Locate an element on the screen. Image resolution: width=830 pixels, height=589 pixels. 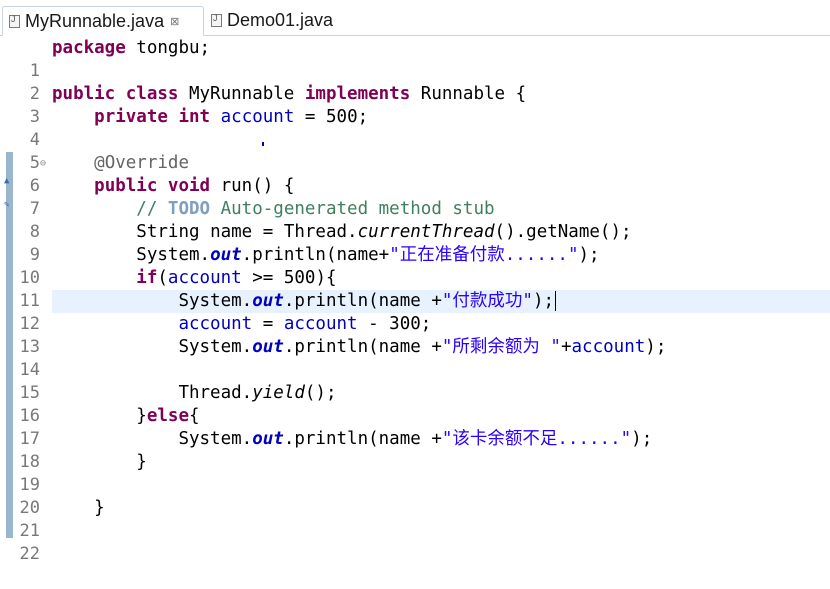
code-line: 20 is located at coordinates (415, 496).